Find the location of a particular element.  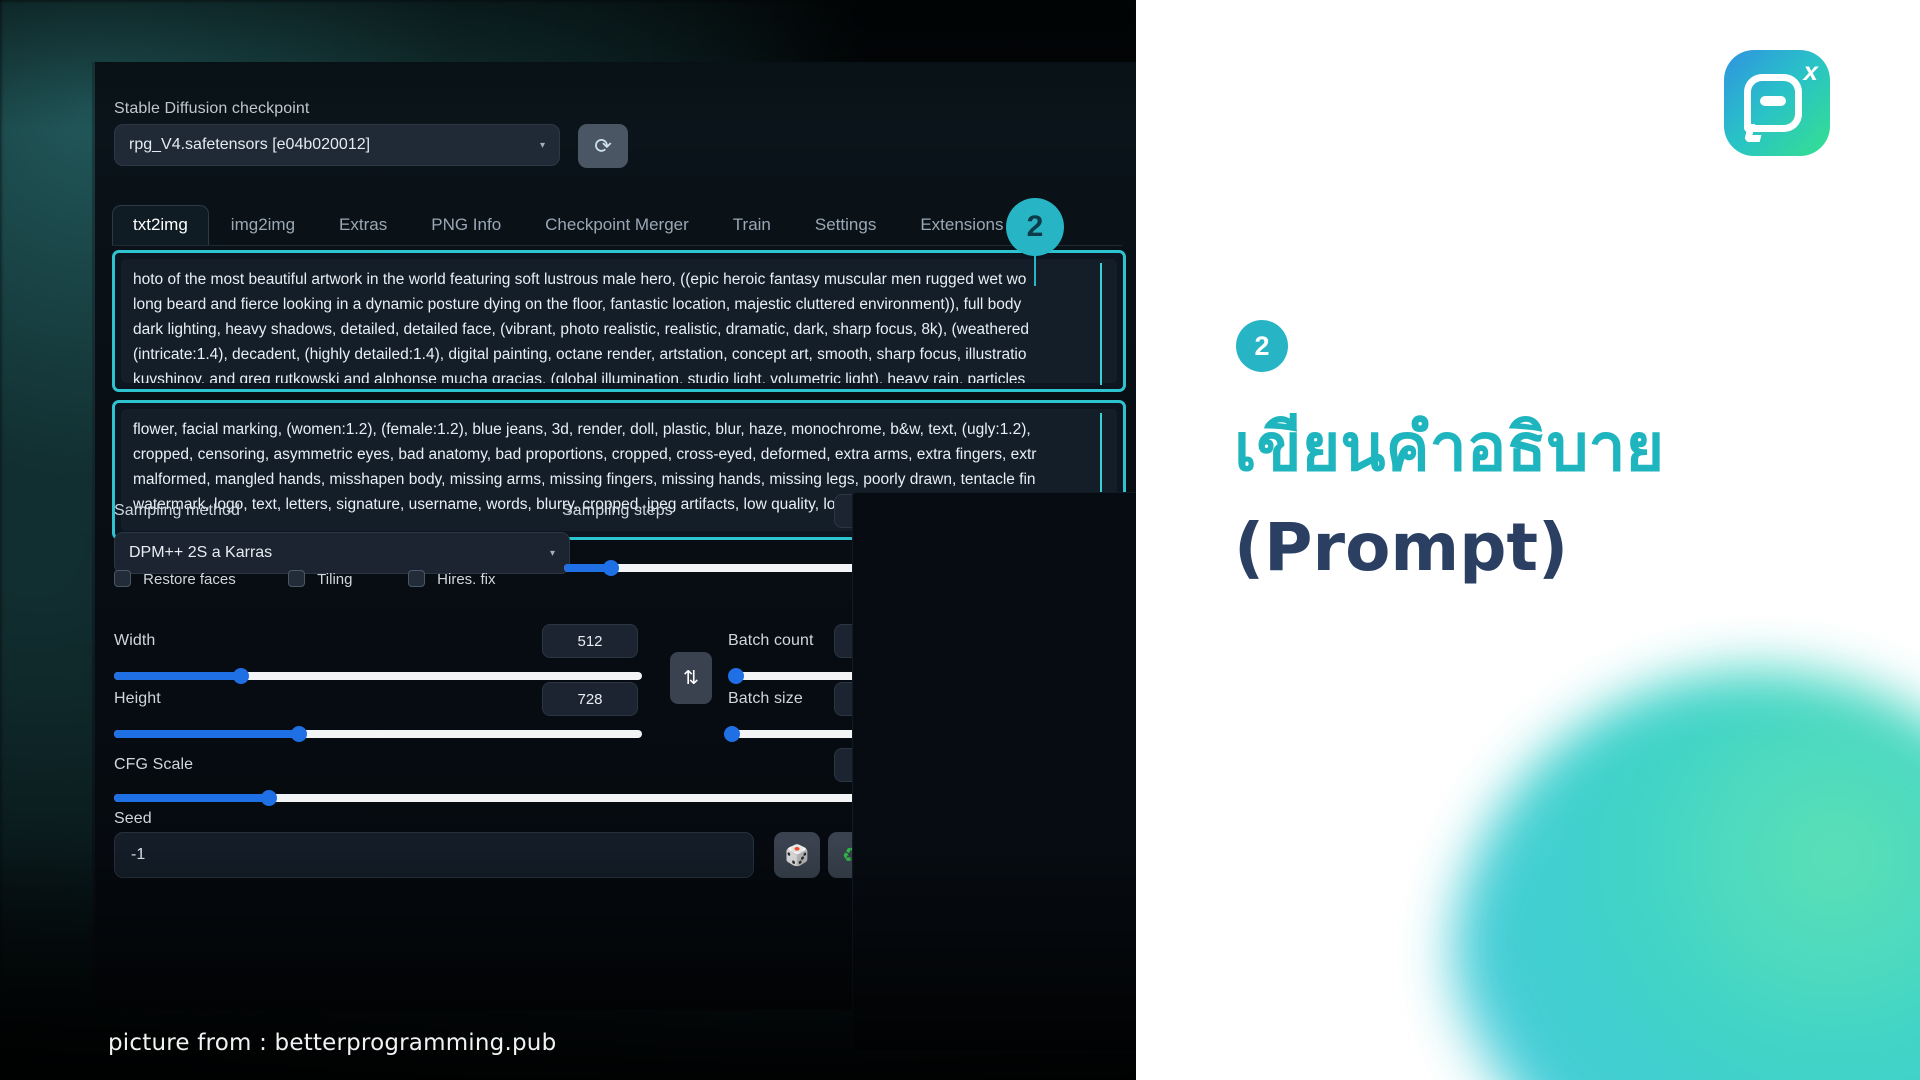

decorative-gradient-blob is located at coordinates (1685, 875).